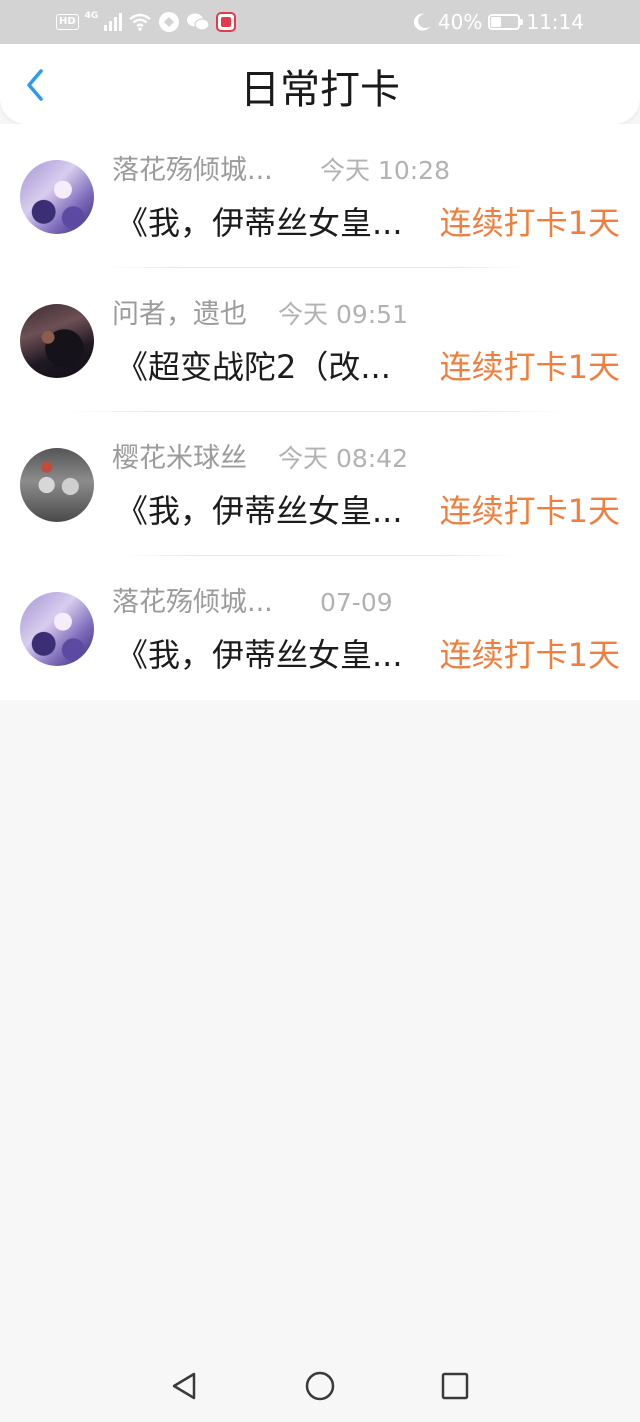  I want to click on user-name: 樱花米球丝, so click(179, 458).